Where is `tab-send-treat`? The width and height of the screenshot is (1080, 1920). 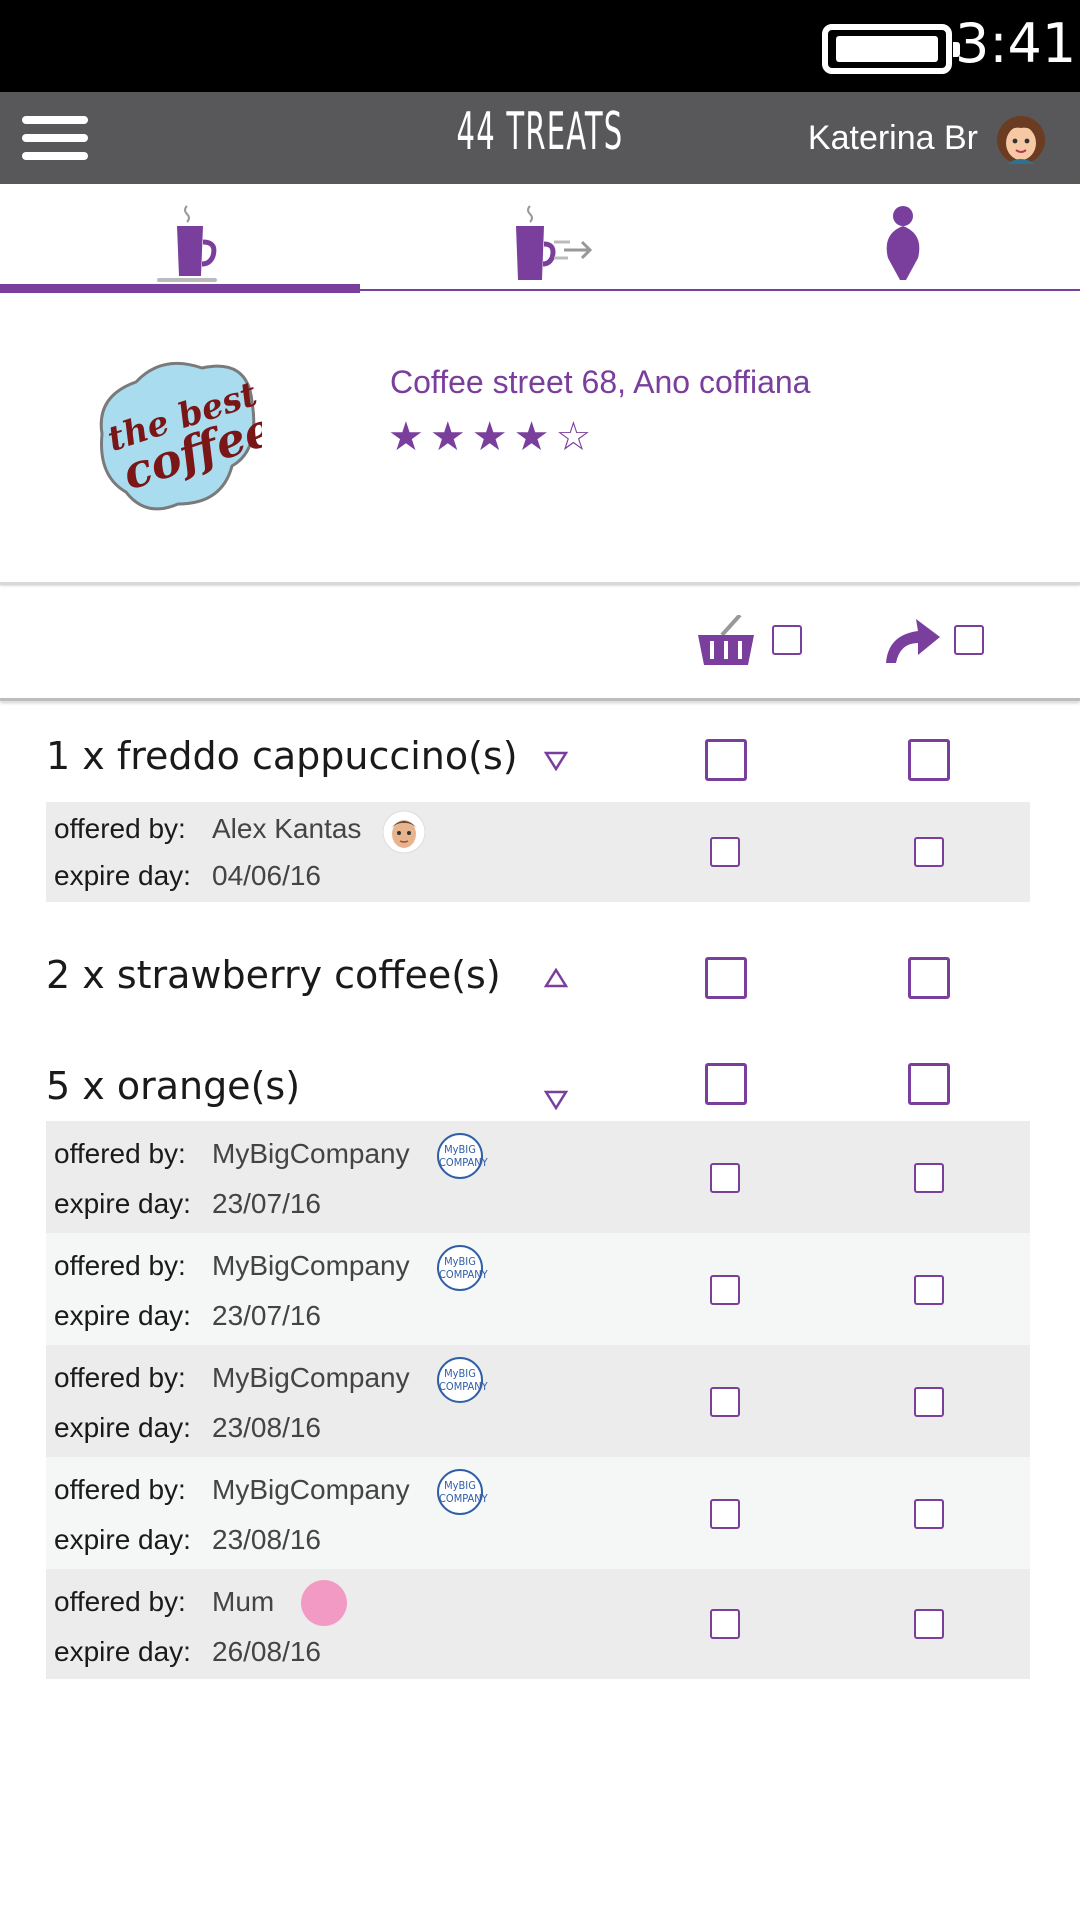
tab-send-treat is located at coordinates (540, 239).